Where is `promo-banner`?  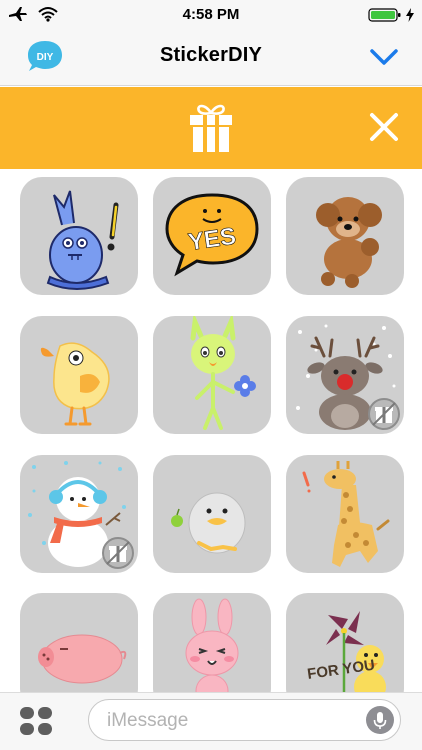 promo-banner is located at coordinates (211, 128).